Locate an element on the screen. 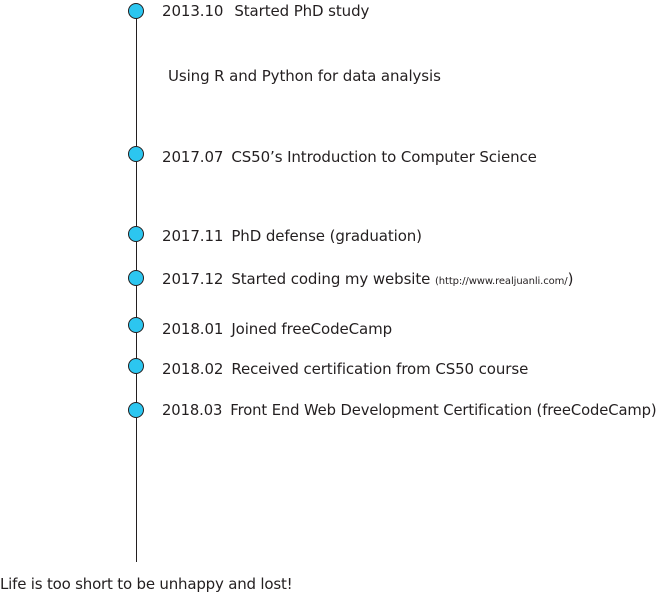 Image resolution: width=661 pixels, height=596 pixels. entry-text: Started coding my website is located at coordinates (333, 279).